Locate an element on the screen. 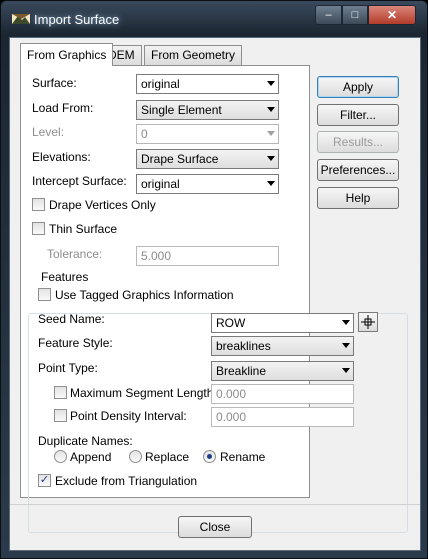 The width and height of the screenshot is (428, 559). surface-combo: original is located at coordinates (207, 84).